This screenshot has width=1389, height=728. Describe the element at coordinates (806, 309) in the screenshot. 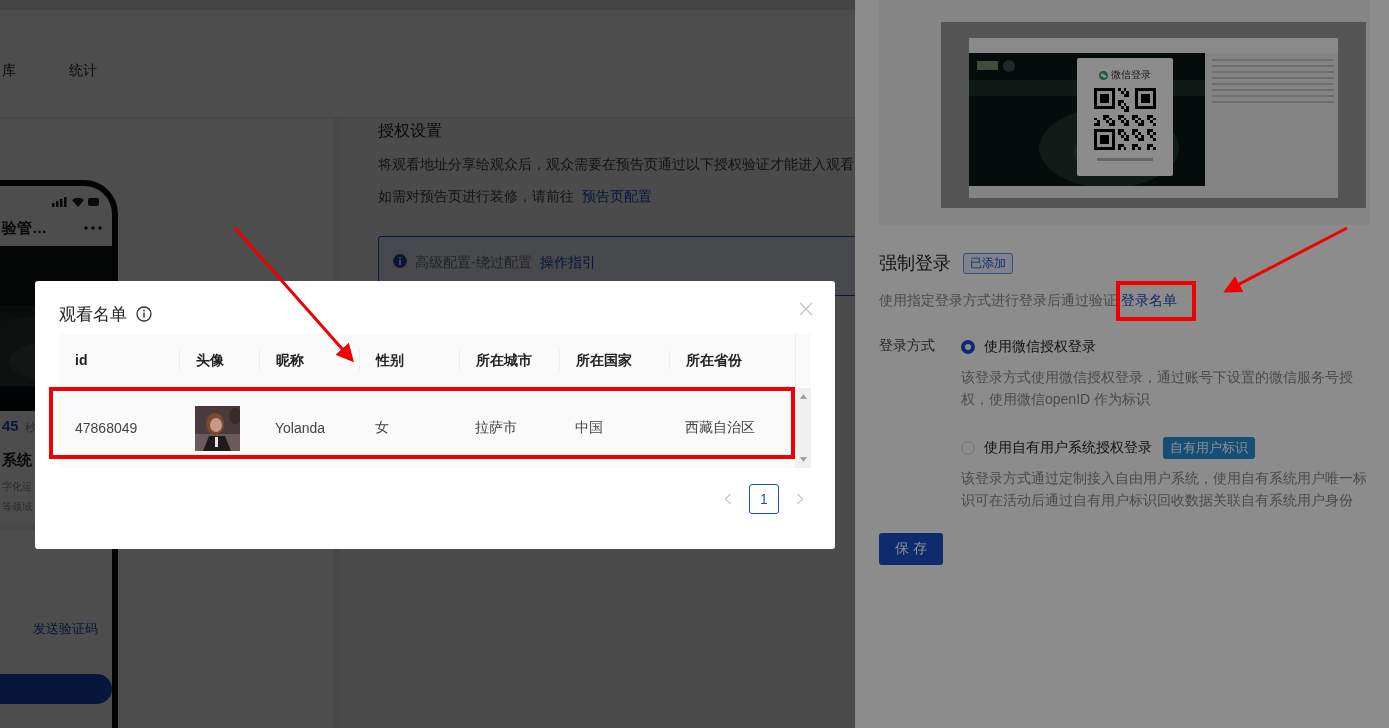

I see `close-icon` at that location.